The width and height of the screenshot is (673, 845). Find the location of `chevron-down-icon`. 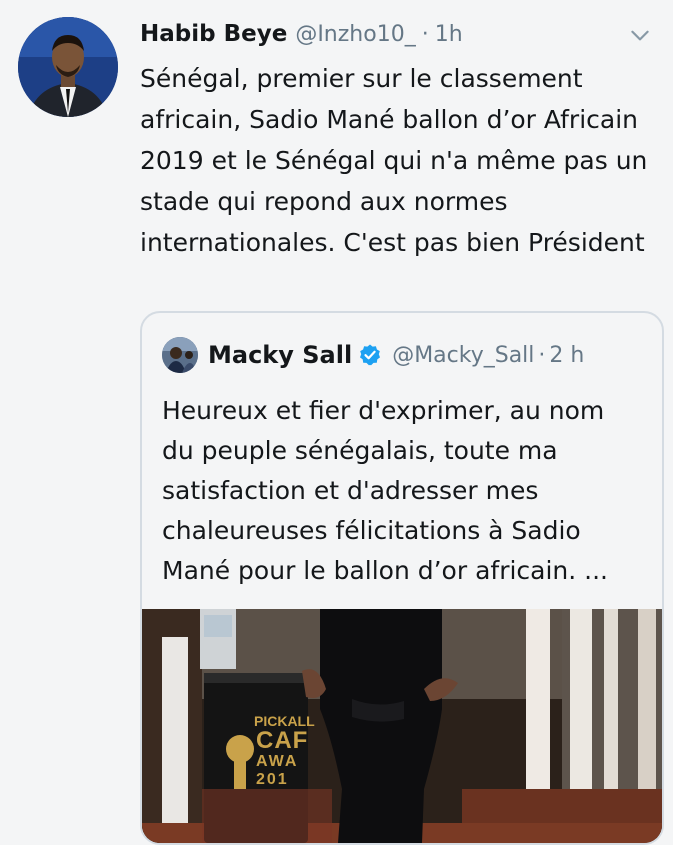

chevron-down-icon is located at coordinates (640, 35).